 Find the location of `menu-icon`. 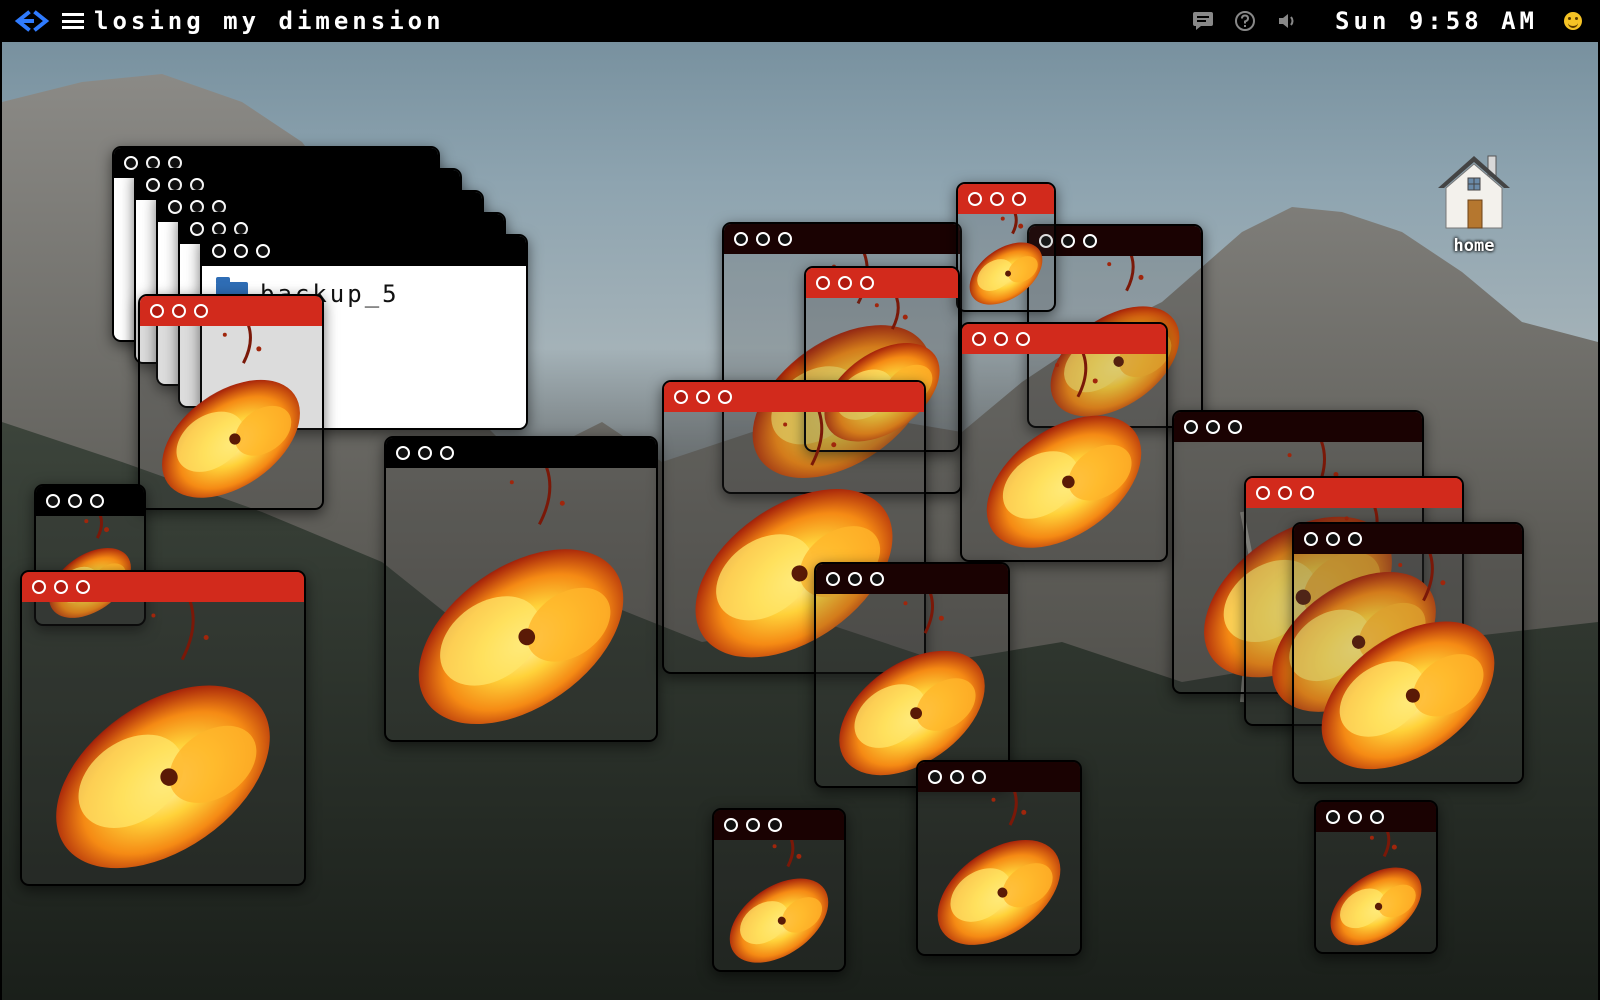

menu-icon is located at coordinates (73, 21).